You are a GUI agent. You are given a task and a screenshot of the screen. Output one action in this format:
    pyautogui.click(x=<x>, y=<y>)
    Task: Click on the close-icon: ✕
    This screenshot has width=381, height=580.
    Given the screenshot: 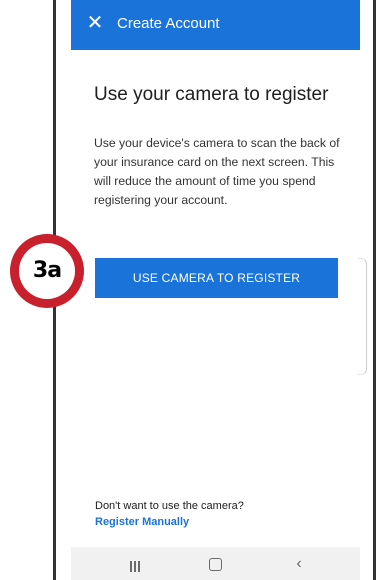 What is the action you would take?
    pyautogui.click(x=95, y=23)
    